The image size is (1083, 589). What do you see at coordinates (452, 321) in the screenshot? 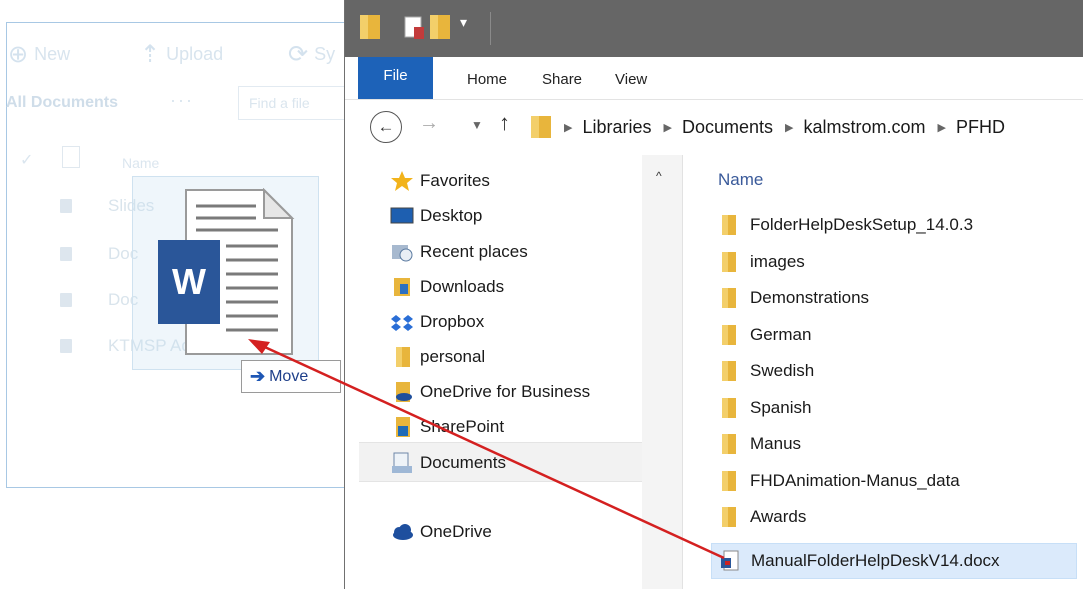
I see `nav-item-label: Dropbox` at bounding box center [452, 321].